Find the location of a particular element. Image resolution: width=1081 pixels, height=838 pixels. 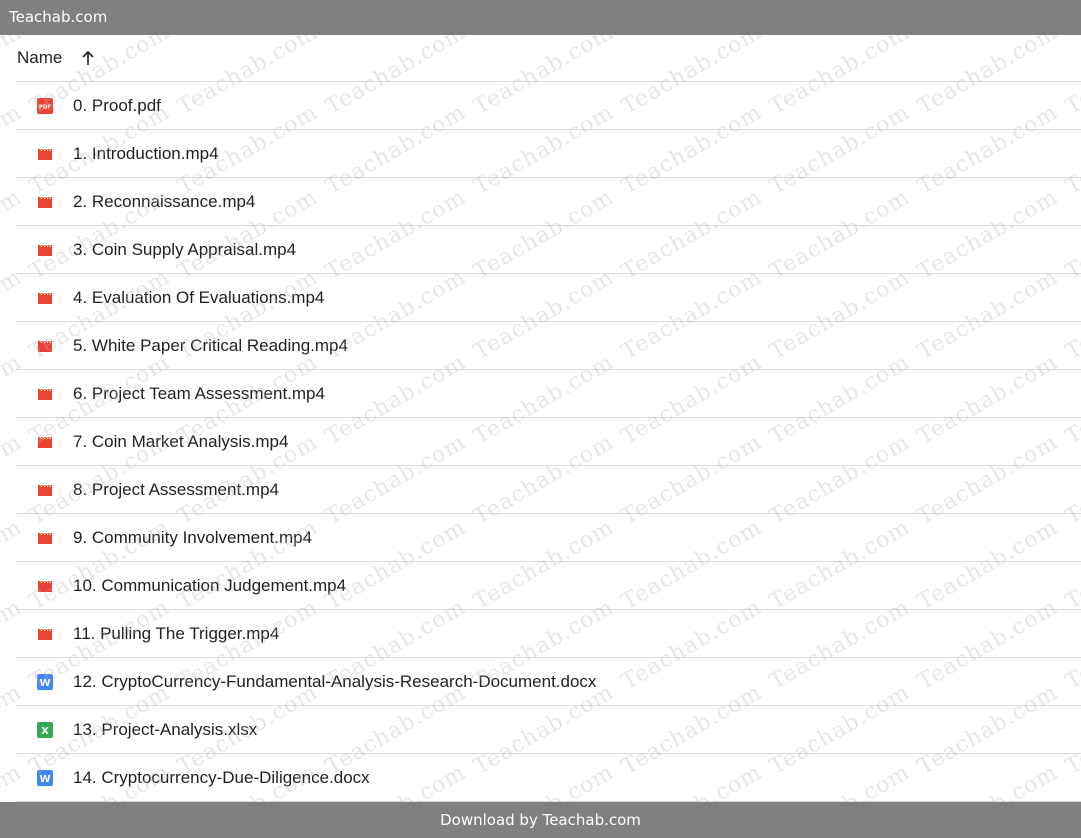

file-row: 7. Coin Market Analysis.mp4 is located at coordinates (548, 442).